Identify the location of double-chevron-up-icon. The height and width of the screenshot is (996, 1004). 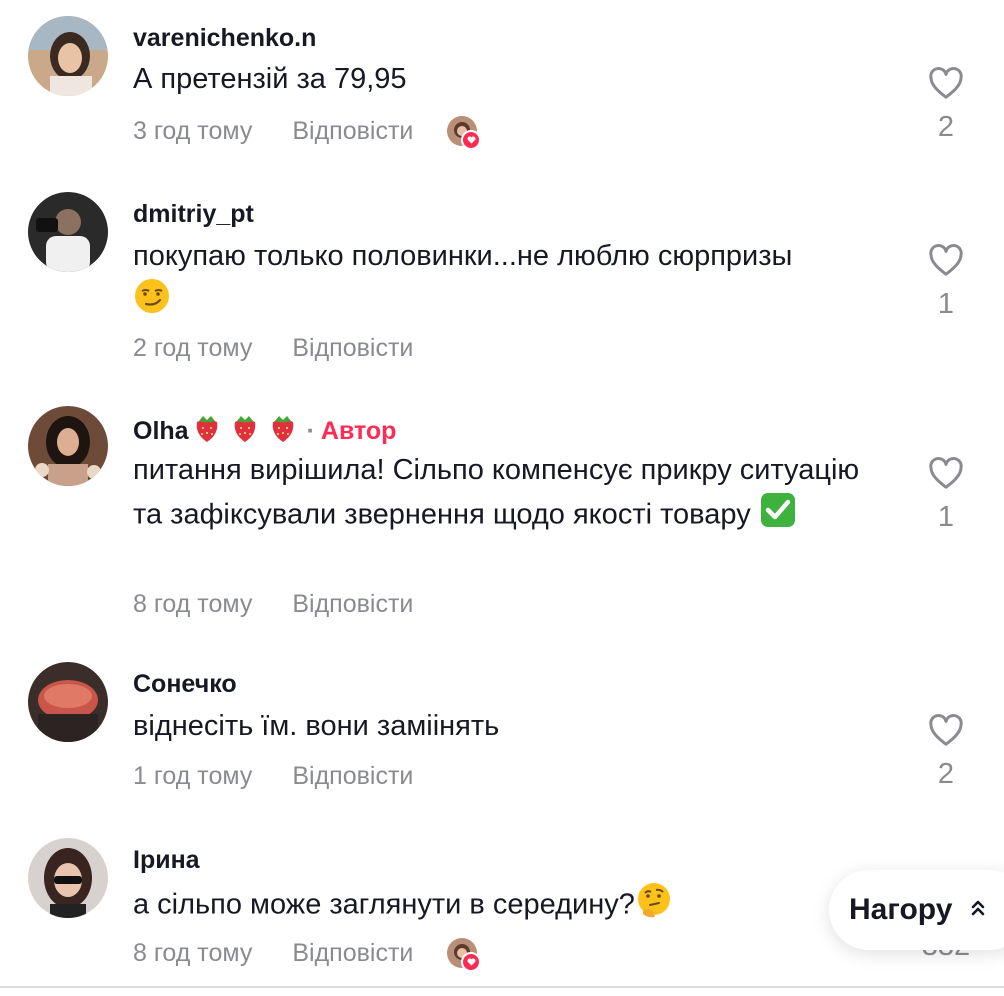
(978, 910).